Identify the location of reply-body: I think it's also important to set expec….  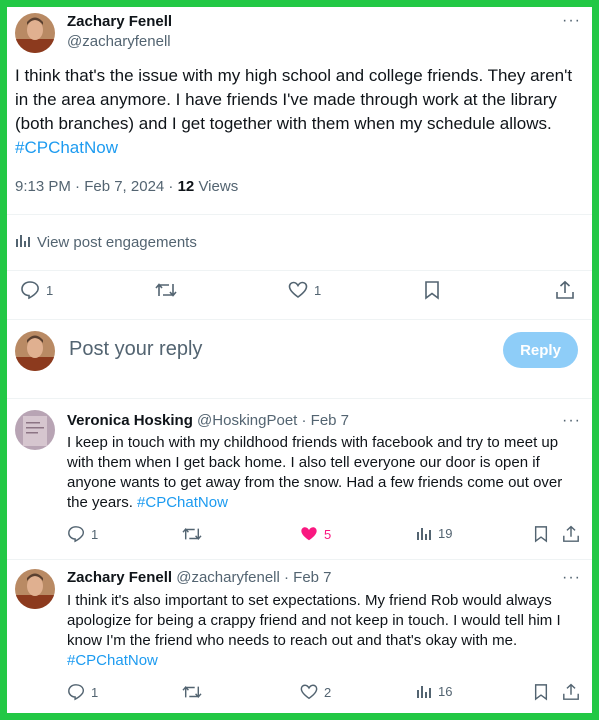
(314, 620).